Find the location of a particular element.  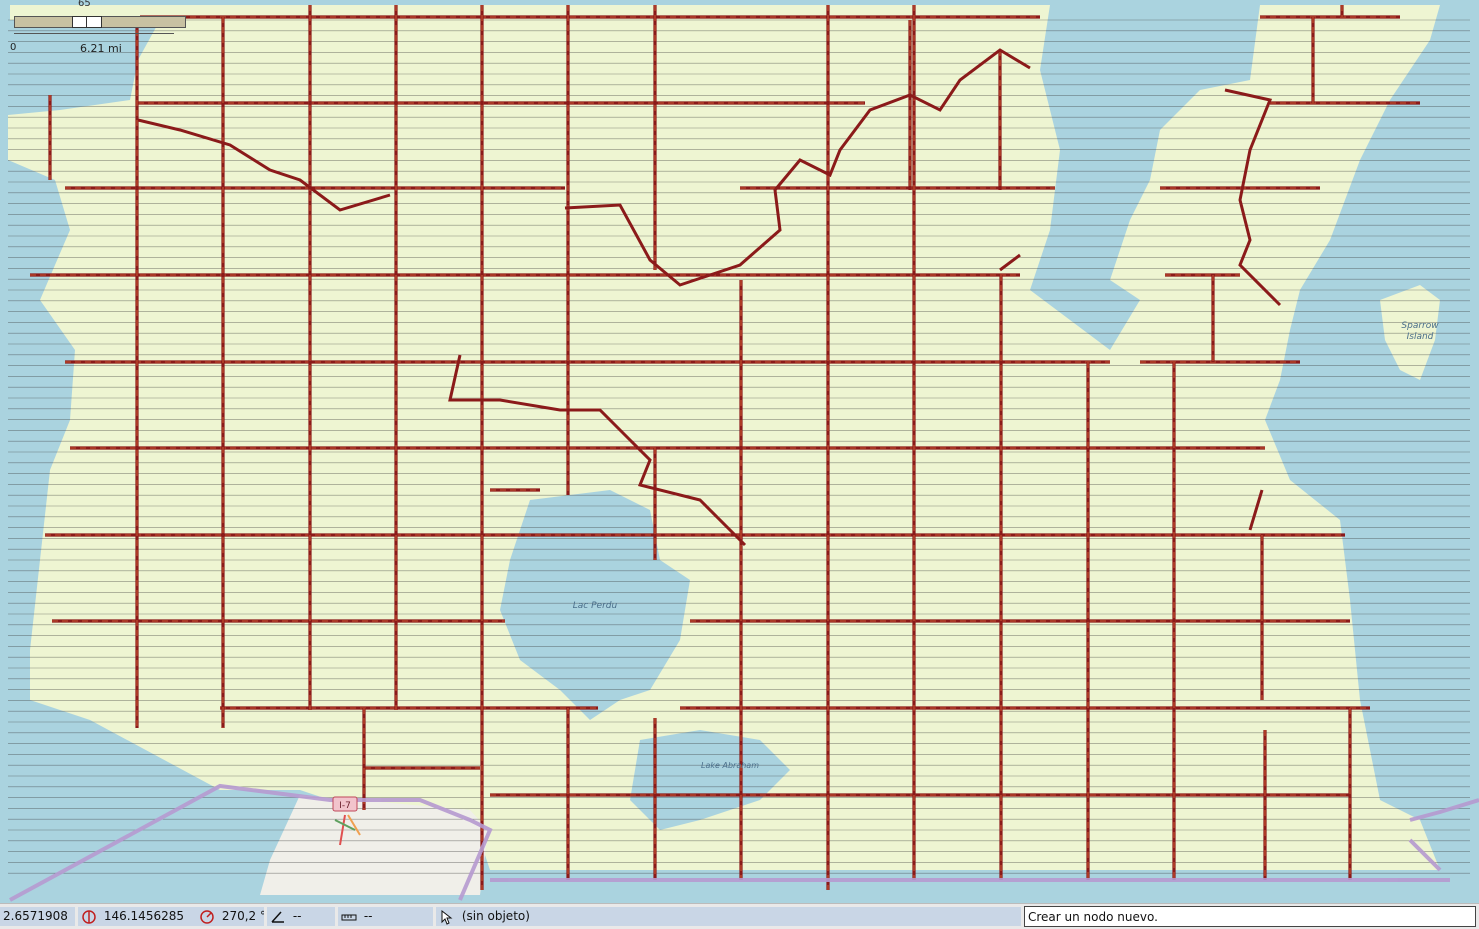

heading-field: 270,2 ° is located at coordinates (230, 916).